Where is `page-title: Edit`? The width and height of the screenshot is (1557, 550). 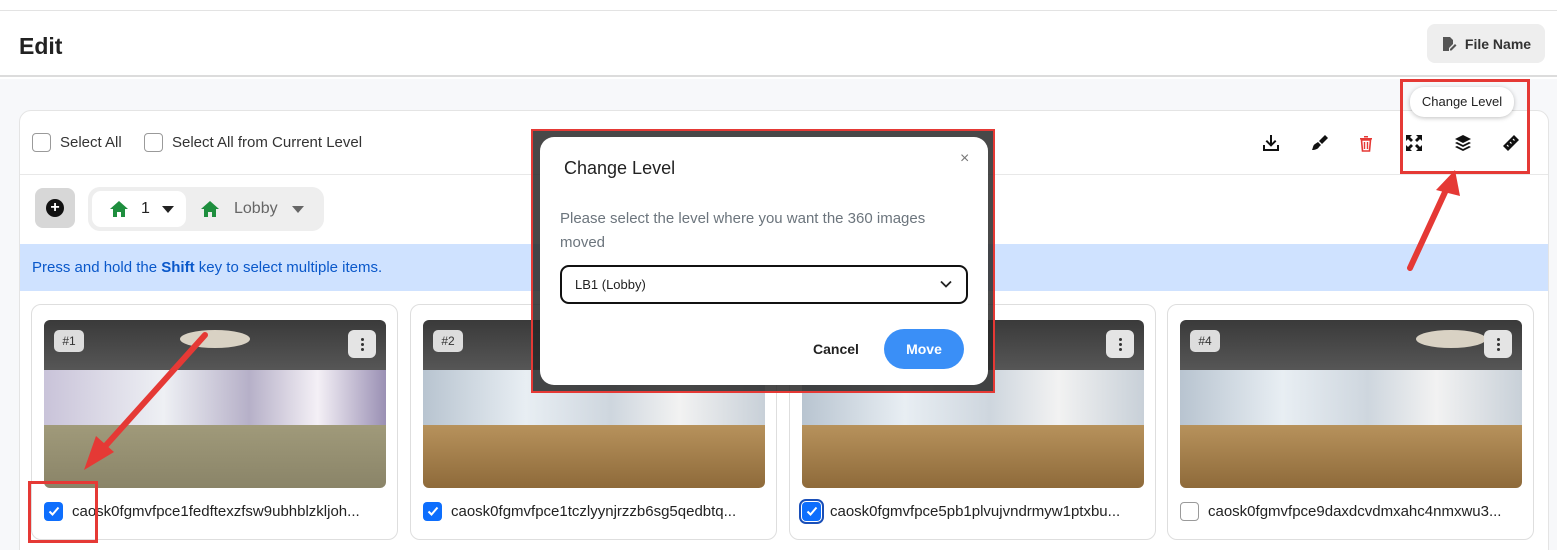 page-title: Edit is located at coordinates (41, 46).